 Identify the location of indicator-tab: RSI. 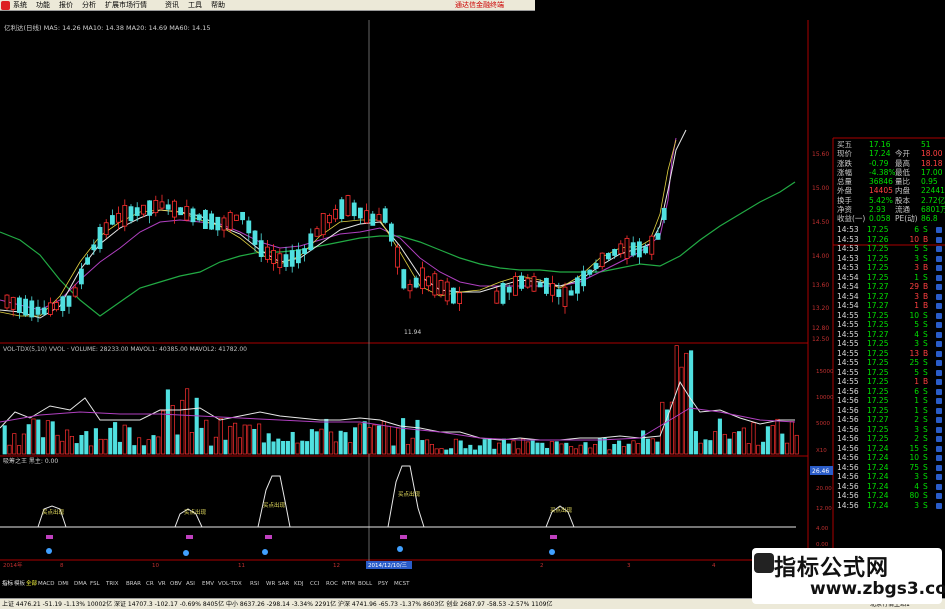
(254, 584).